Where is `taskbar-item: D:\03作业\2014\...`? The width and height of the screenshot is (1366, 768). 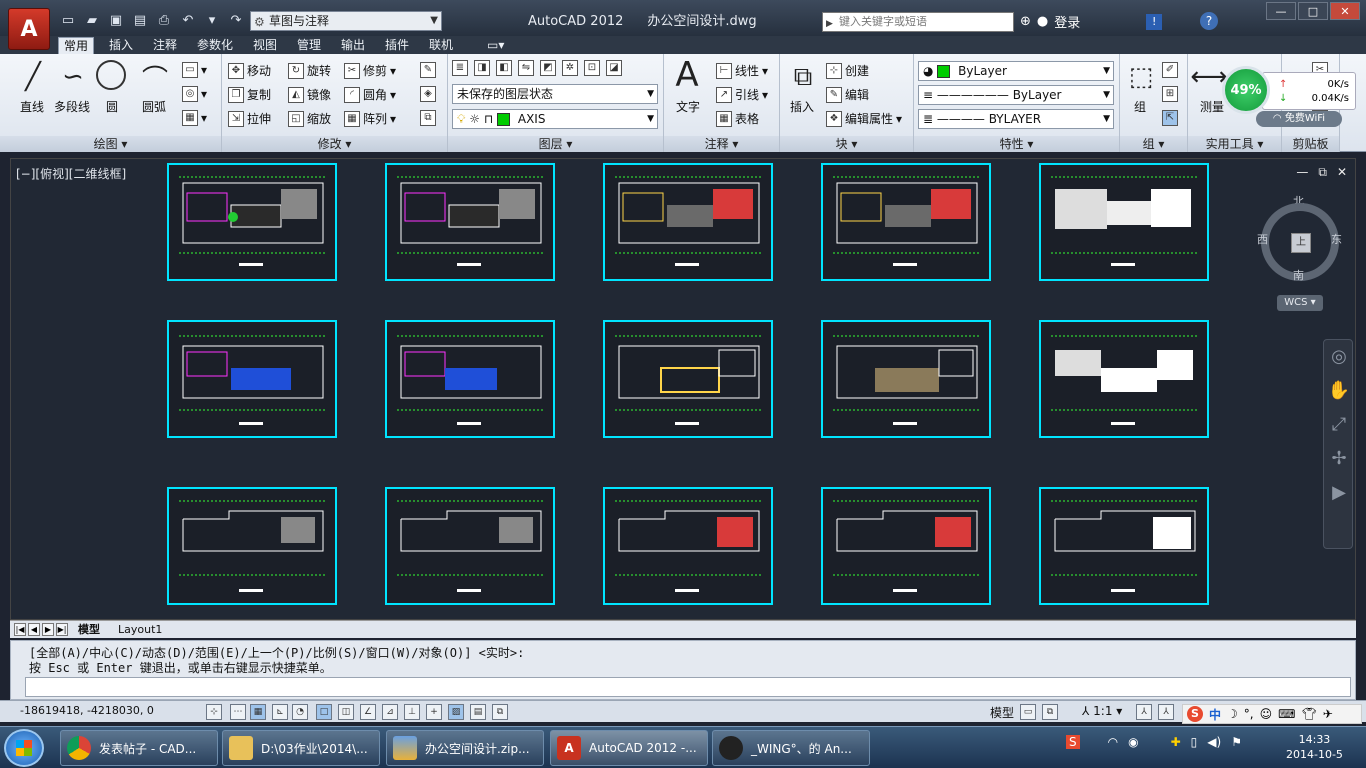 taskbar-item: D:\03作业\2014\... is located at coordinates (301, 748).